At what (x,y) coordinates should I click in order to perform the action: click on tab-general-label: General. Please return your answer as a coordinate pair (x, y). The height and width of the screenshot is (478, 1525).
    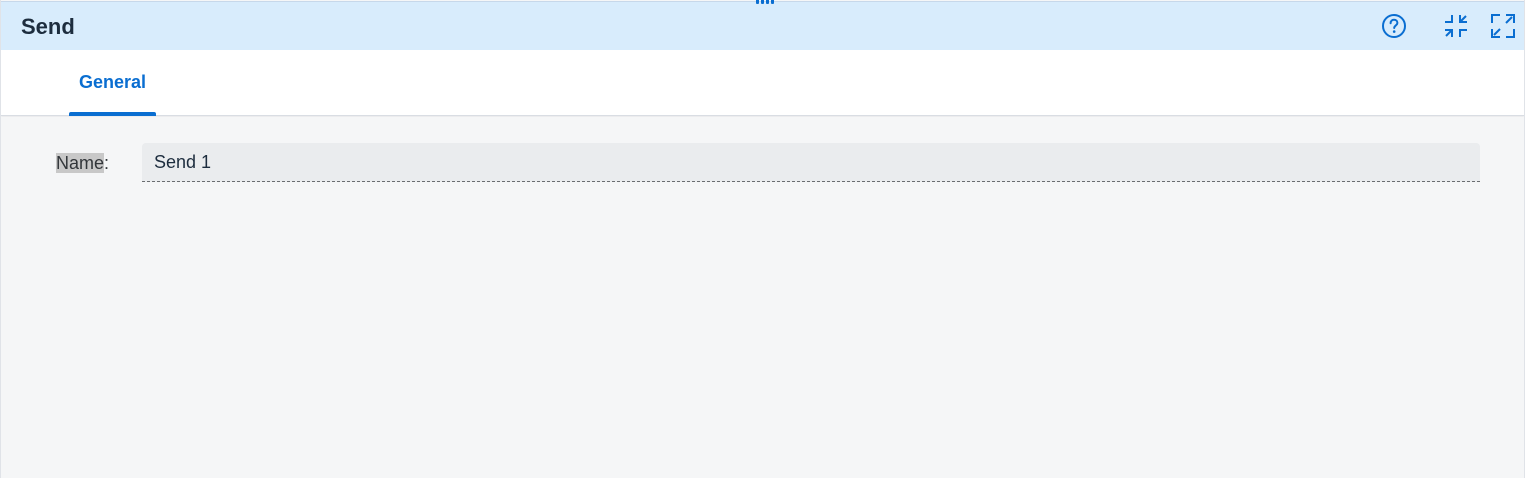
    Looking at the image, I should click on (112, 82).